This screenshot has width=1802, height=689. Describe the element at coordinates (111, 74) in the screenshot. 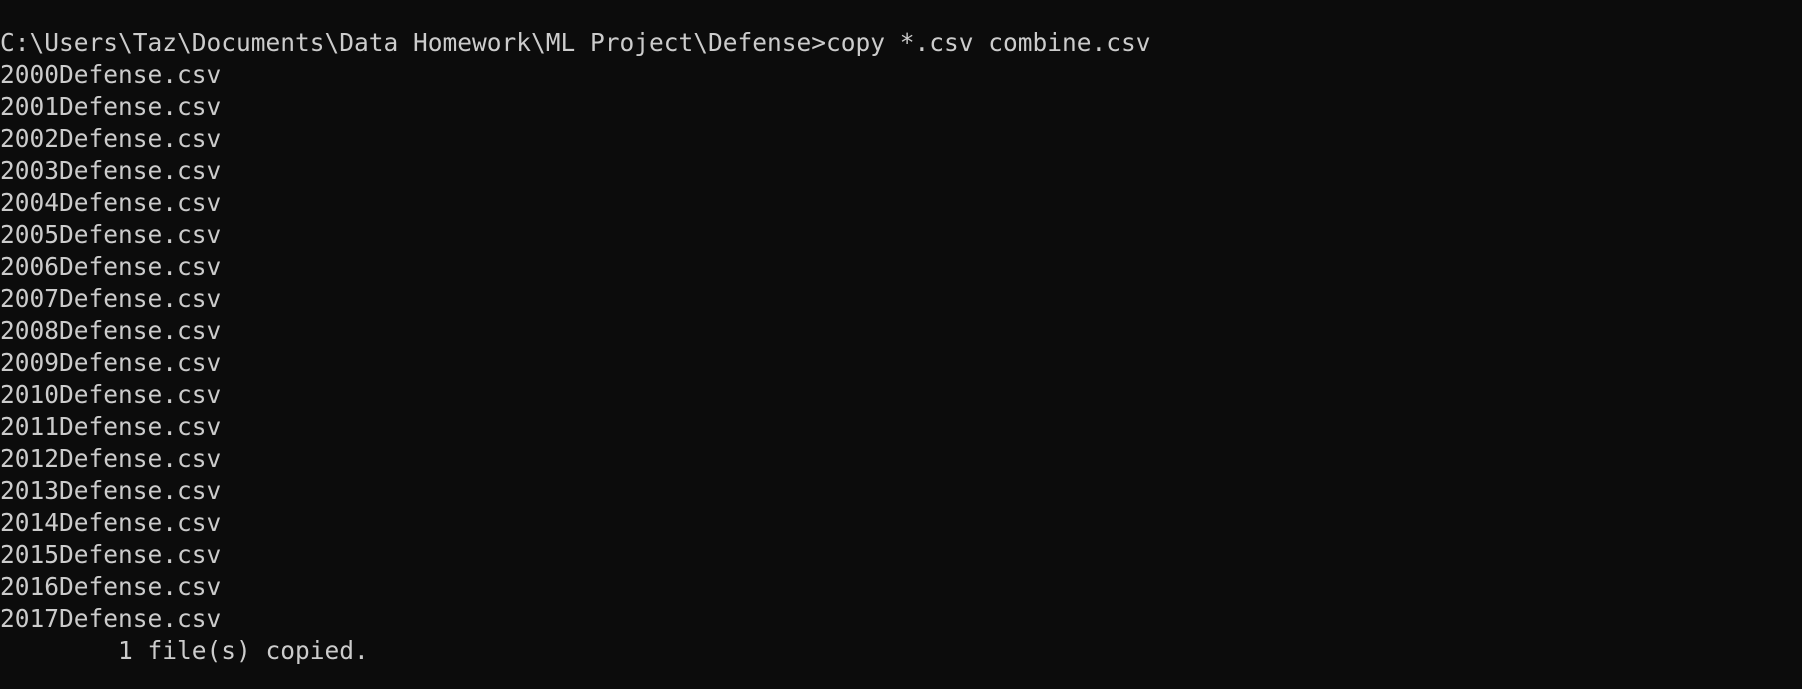

I see `output-file-line: 2000Defense.csv` at that location.